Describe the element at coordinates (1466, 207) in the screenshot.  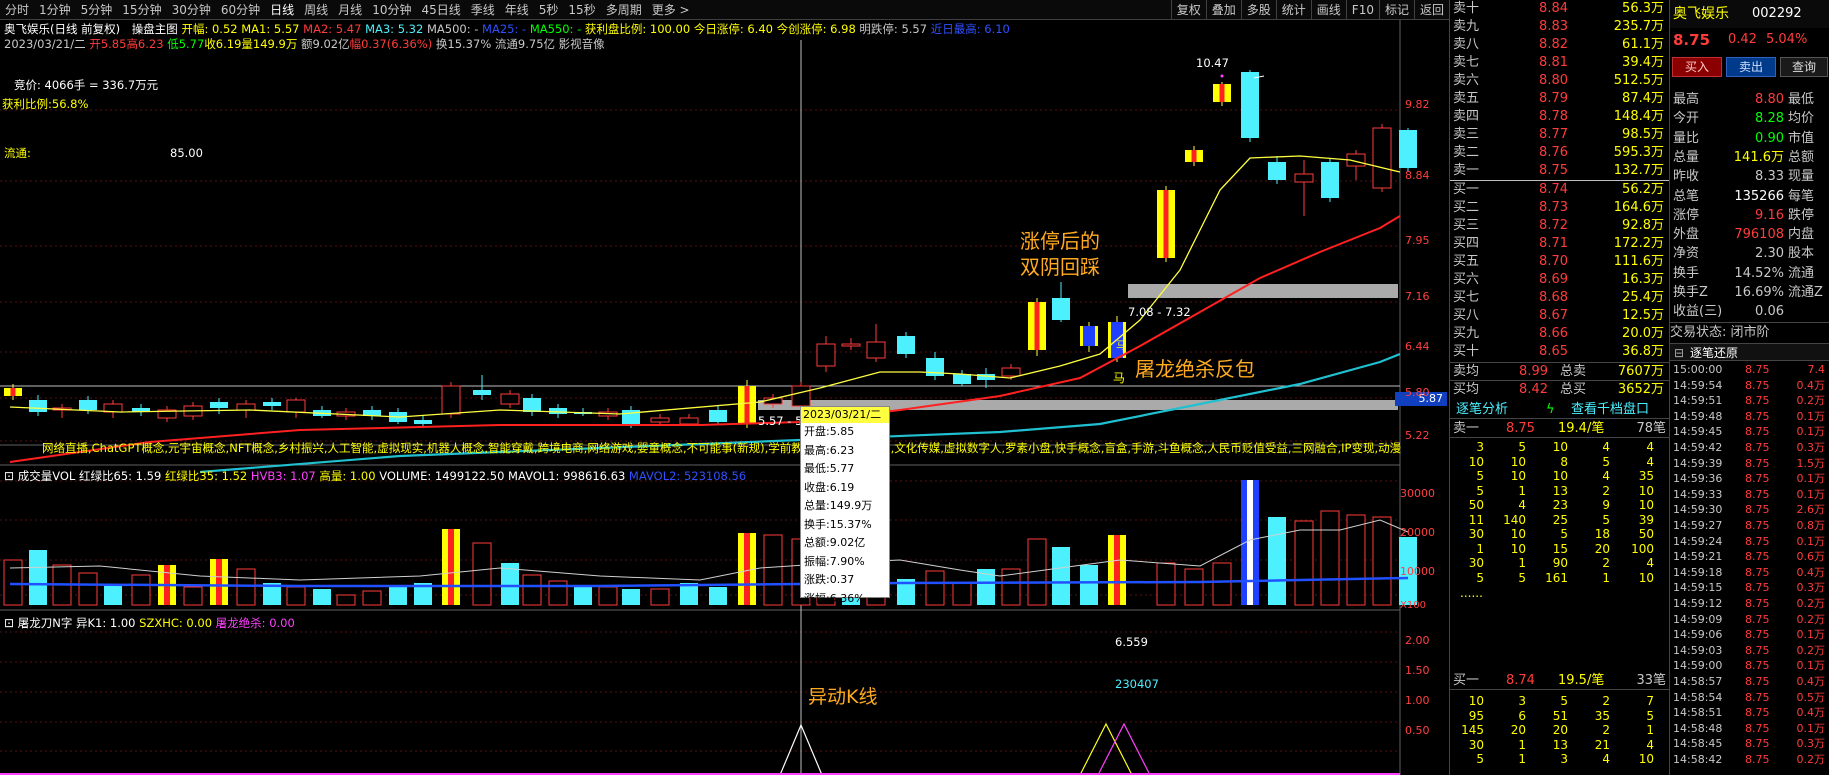
I see `bid-label: 买二` at that location.